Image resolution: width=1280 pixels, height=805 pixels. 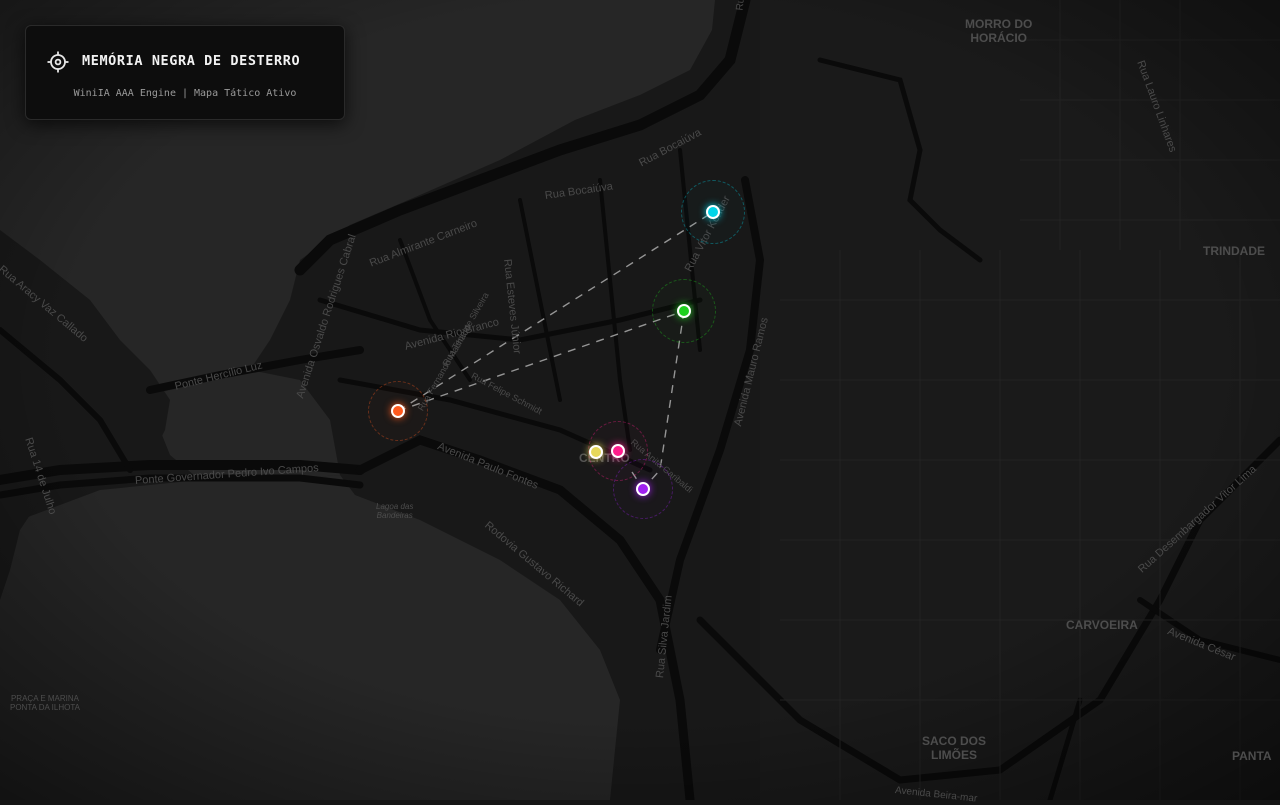 What do you see at coordinates (1234, 251) in the screenshot?
I see `district-trindade: TRINDADE` at bounding box center [1234, 251].